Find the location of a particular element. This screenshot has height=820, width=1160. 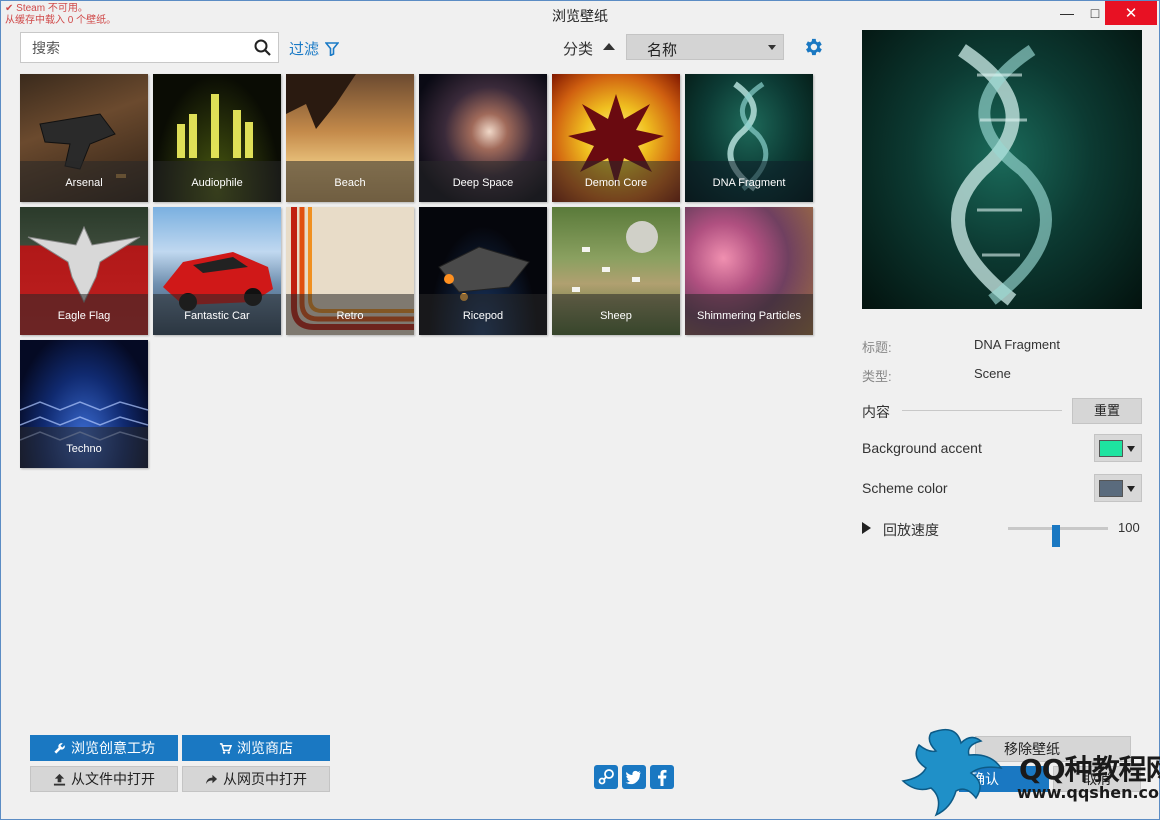

title-value: DNA Fragment is located at coordinates (1017, 344).